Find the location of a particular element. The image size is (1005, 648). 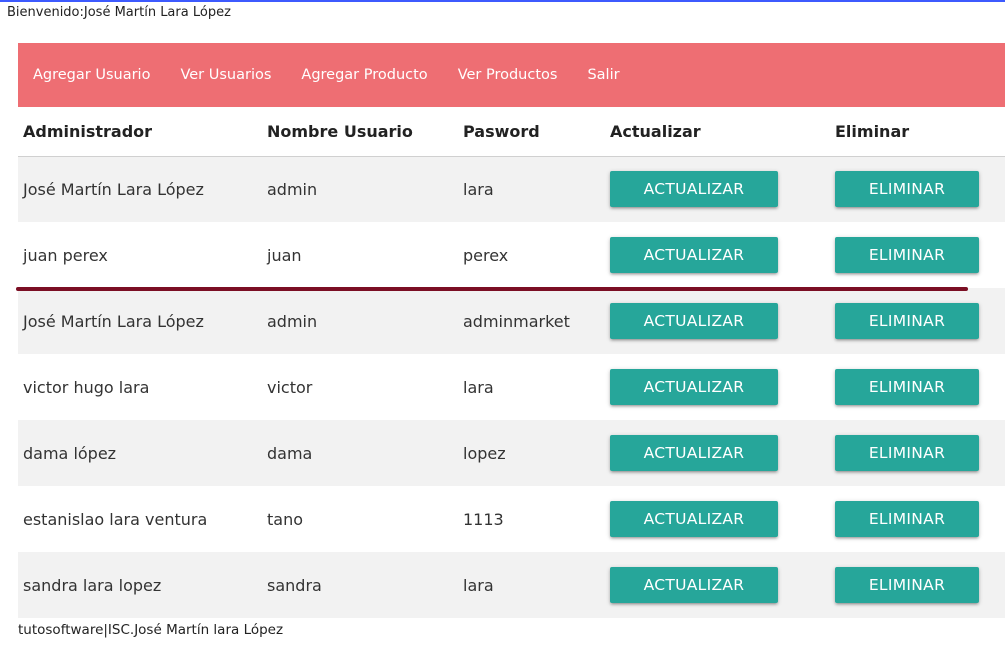

cell-nombre-usuario: dama is located at coordinates (290, 453).